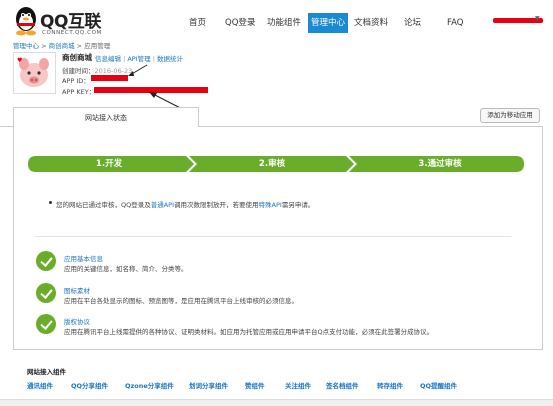  What do you see at coordinates (72, 33) in the screenshot?
I see `logo-subtitle: CONNECT.QQ.COM` at bounding box center [72, 33].